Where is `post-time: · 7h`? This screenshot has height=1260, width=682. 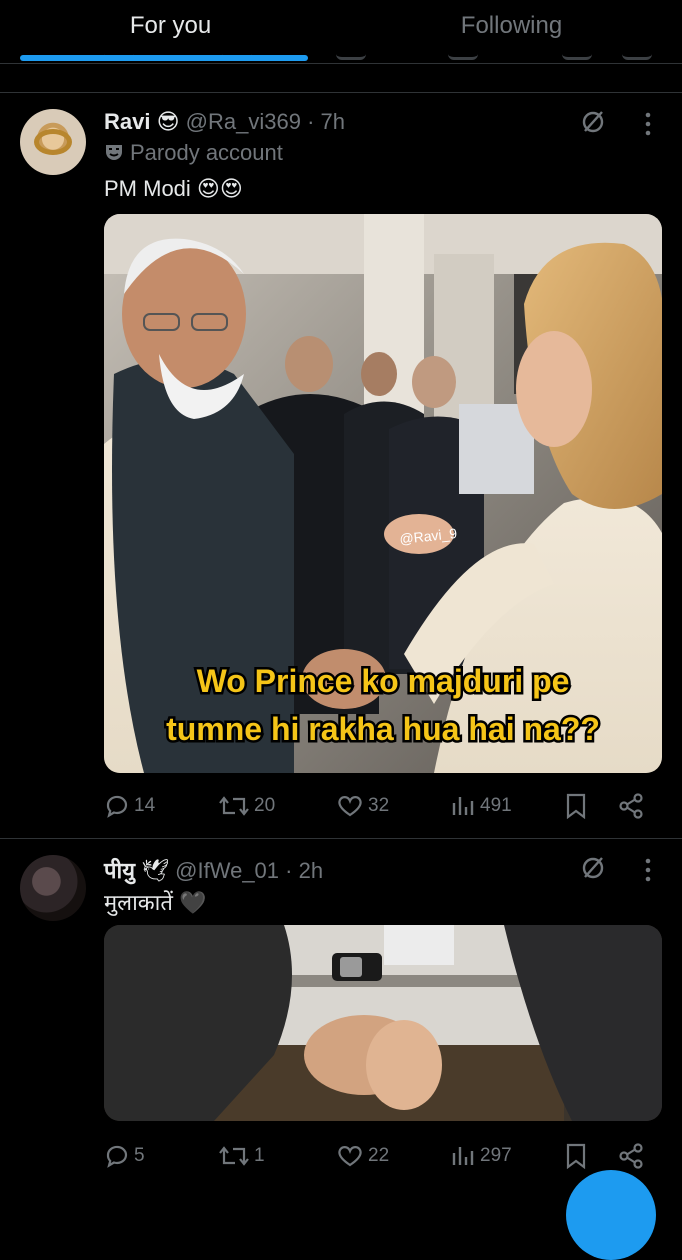
post-time: · 7h is located at coordinates (326, 121).